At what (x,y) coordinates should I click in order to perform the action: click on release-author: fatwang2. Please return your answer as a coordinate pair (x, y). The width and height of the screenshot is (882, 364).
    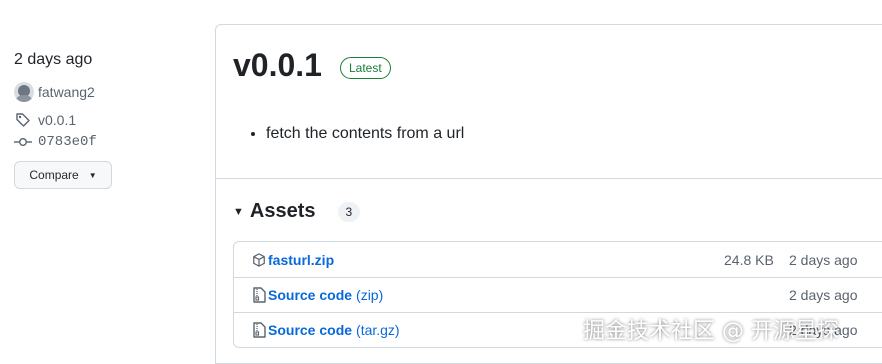
    Looking at the image, I should click on (54, 92).